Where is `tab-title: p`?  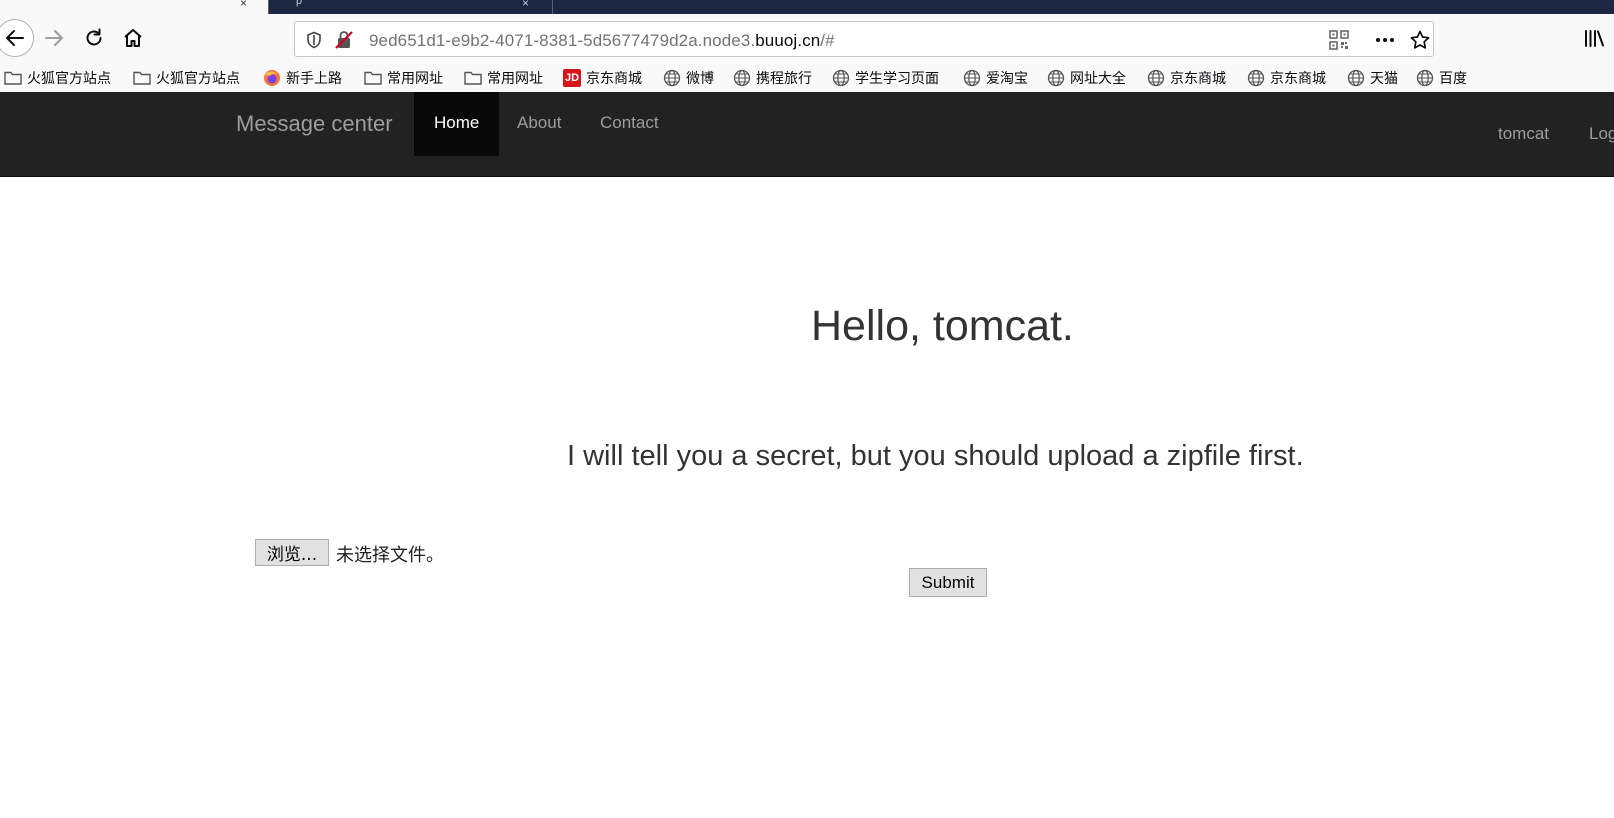 tab-title: p is located at coordinates (299, 3).